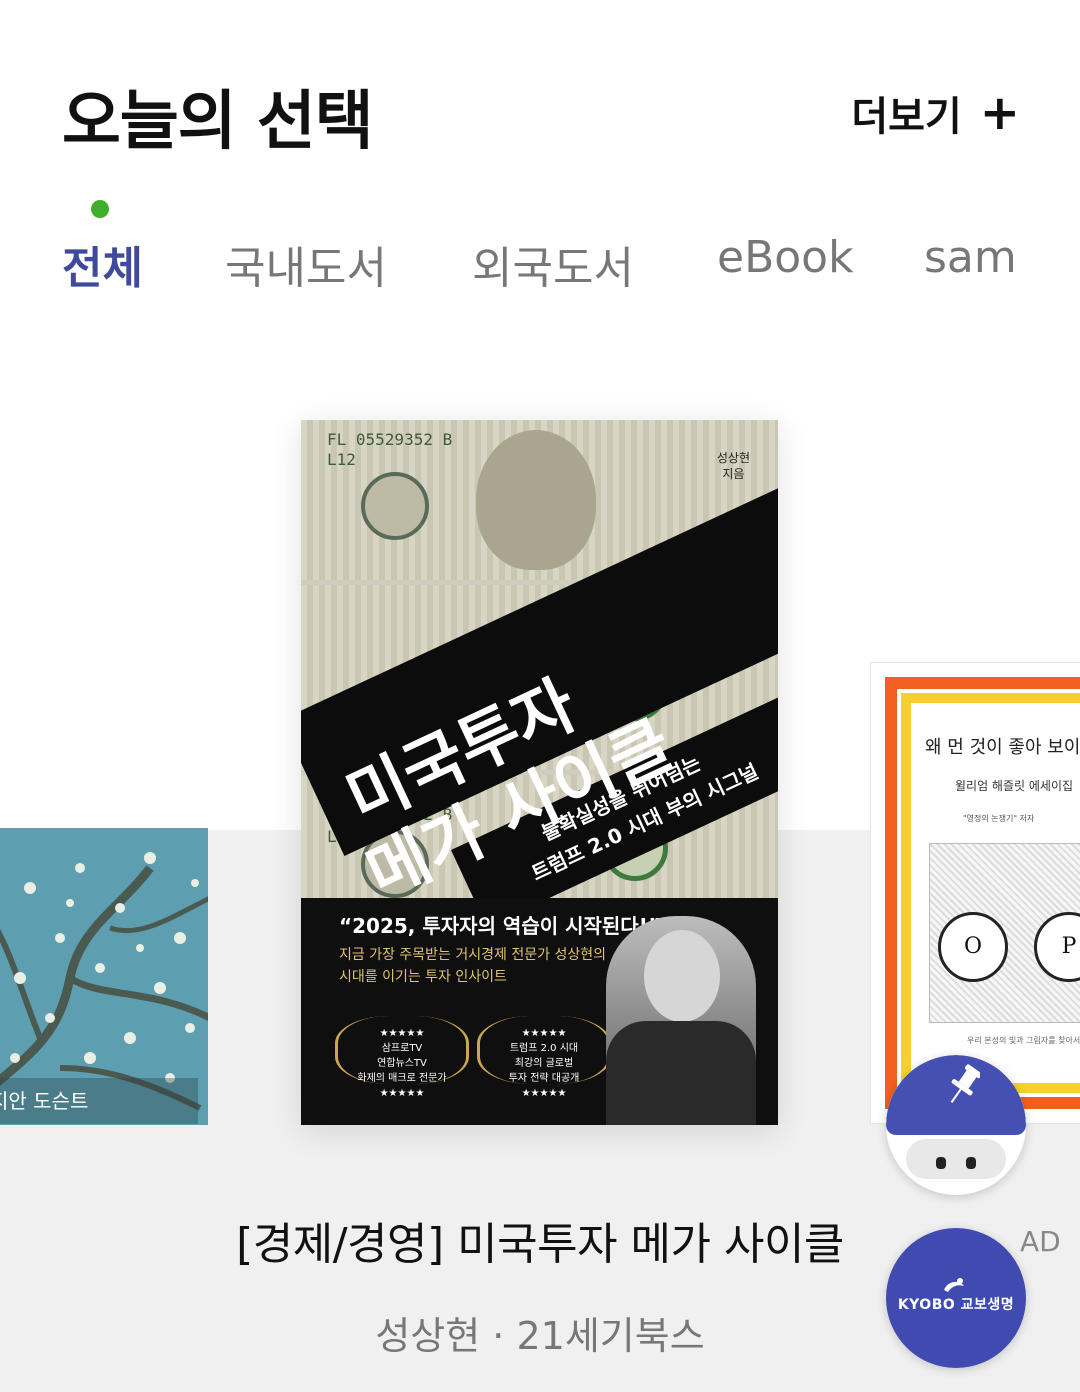  I want to click on right-cover-footer: 우리 본성의 빛과 그림자를 찾아서, so click(1023, 1040).